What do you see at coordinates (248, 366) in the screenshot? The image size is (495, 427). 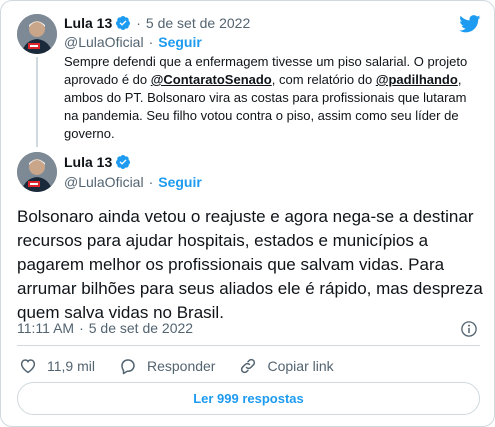 I see `link-icon` at bounding box center [248, 366].